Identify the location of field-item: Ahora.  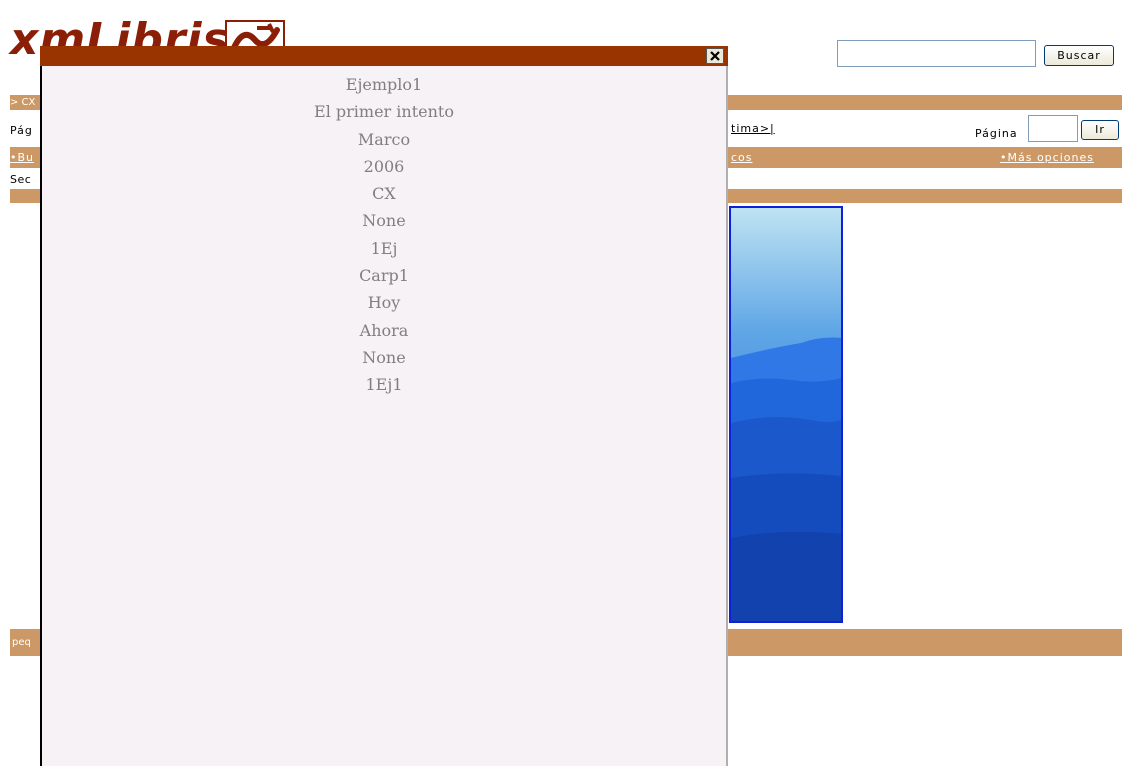
(384, 330).